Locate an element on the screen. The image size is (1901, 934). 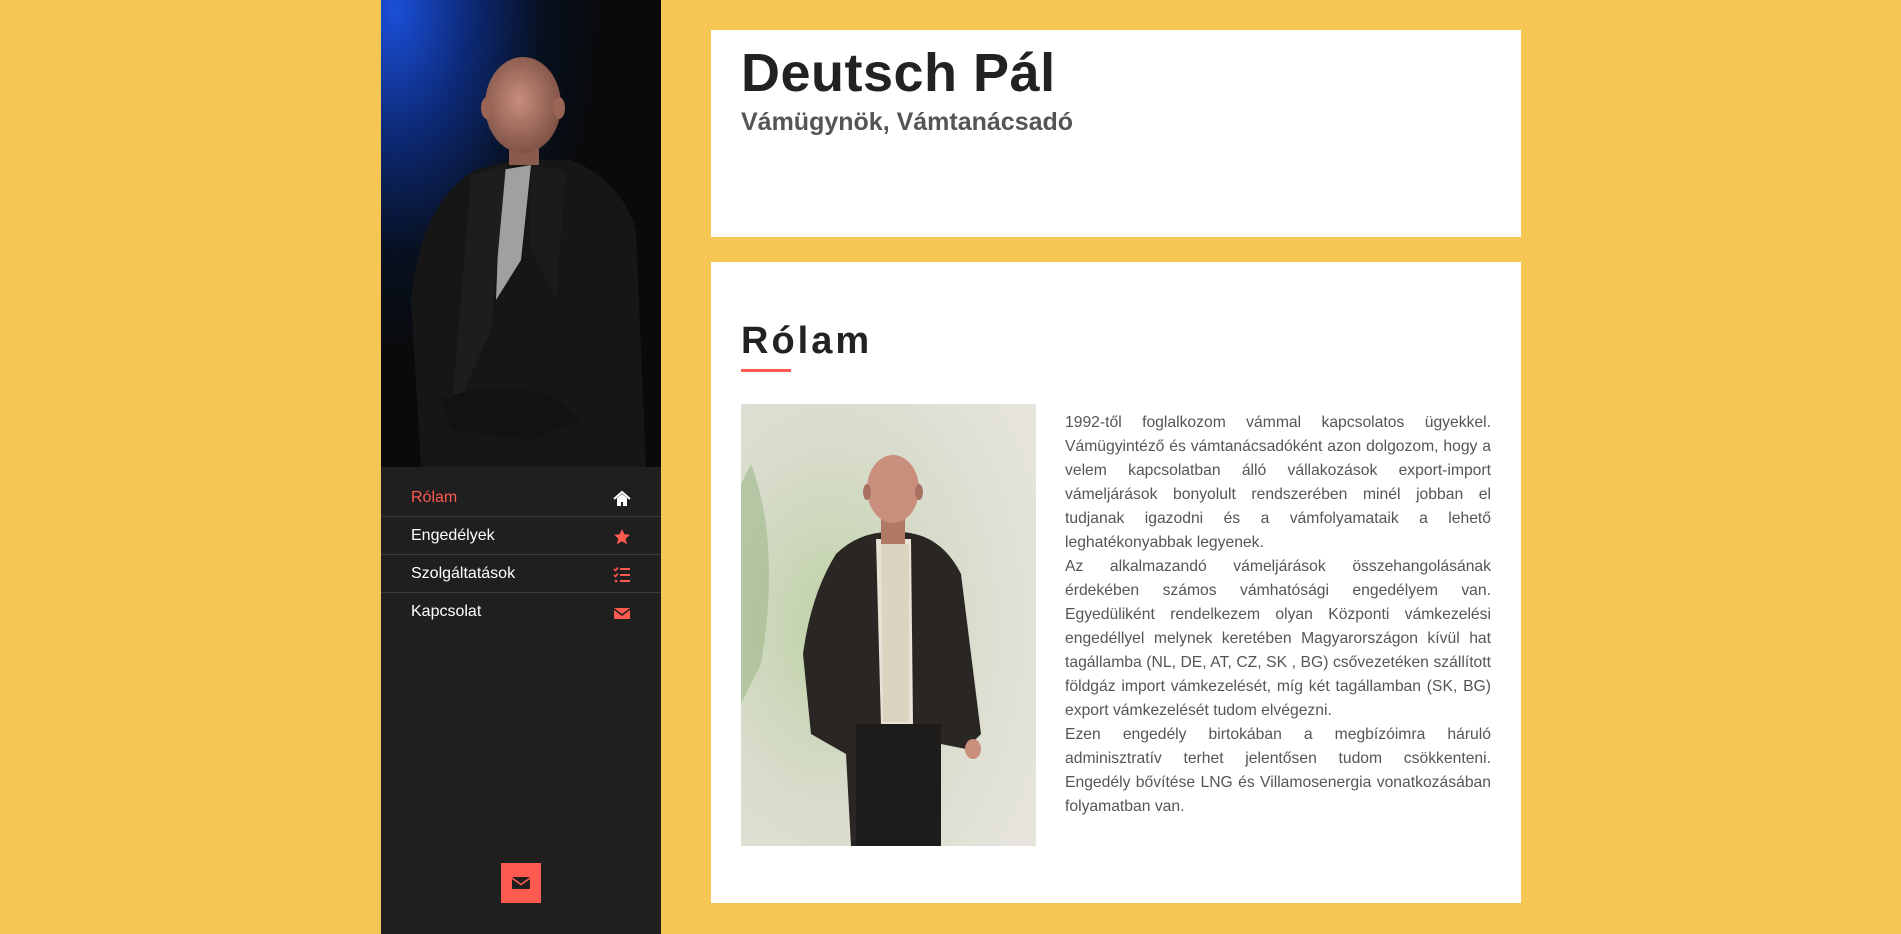
nav-item-label: Szolgáltatások is located at coordinates (463, 573).